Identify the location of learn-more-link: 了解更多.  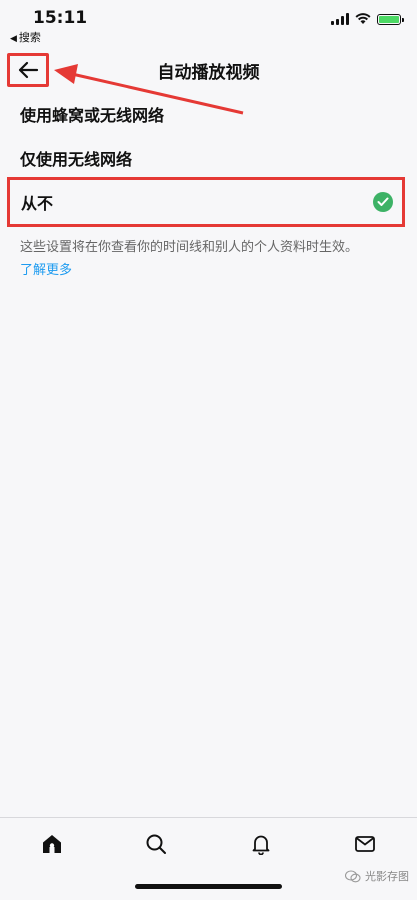
(46, 268).